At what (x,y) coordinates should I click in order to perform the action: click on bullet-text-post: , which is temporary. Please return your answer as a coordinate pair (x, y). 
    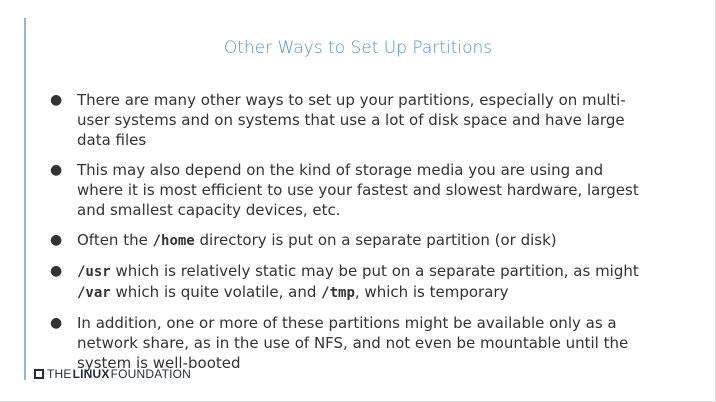
    Looking at the image, I should click on (431, 292).